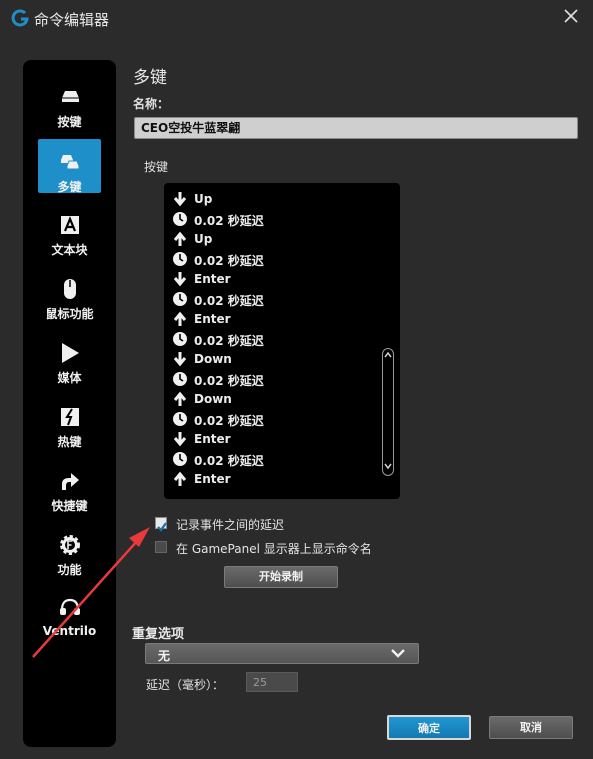 The height and width of the screenshot is (759, 593). Describe the element at coordinates (161, 547) in the screenshot. I see `gamepanel-checkbox` at that location.